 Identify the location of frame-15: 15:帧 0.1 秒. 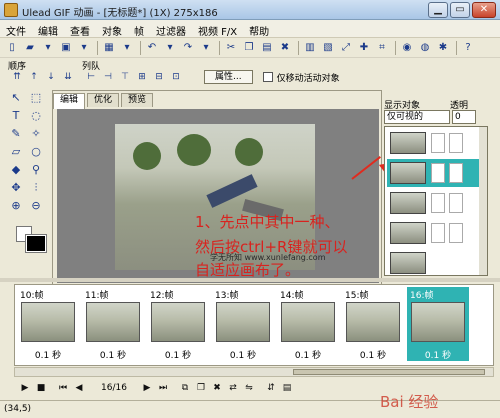
(373, 324).